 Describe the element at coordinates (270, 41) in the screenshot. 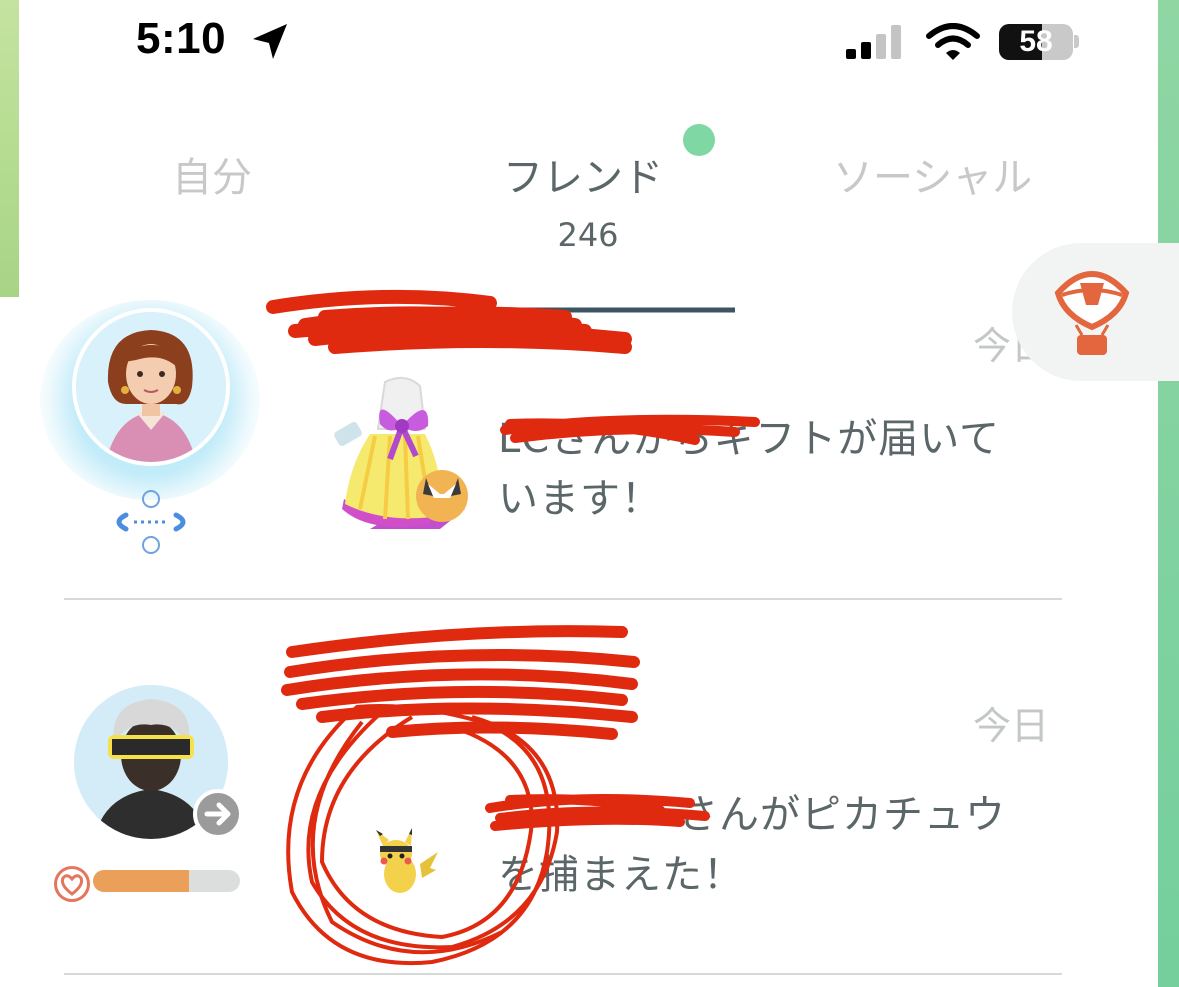

I see `location-arrow-icon` at that location.